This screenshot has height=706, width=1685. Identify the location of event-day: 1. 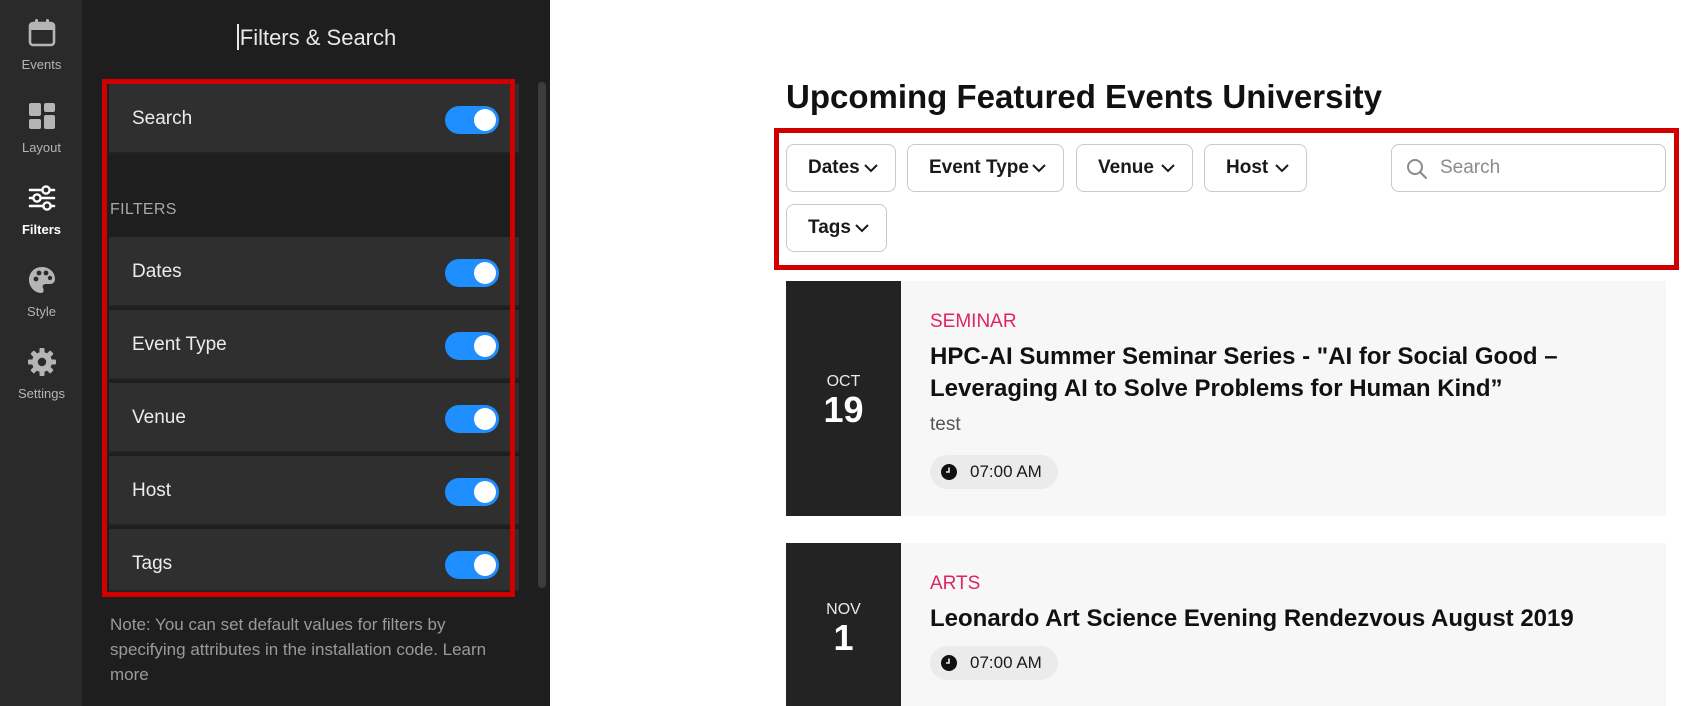
(843, 637).